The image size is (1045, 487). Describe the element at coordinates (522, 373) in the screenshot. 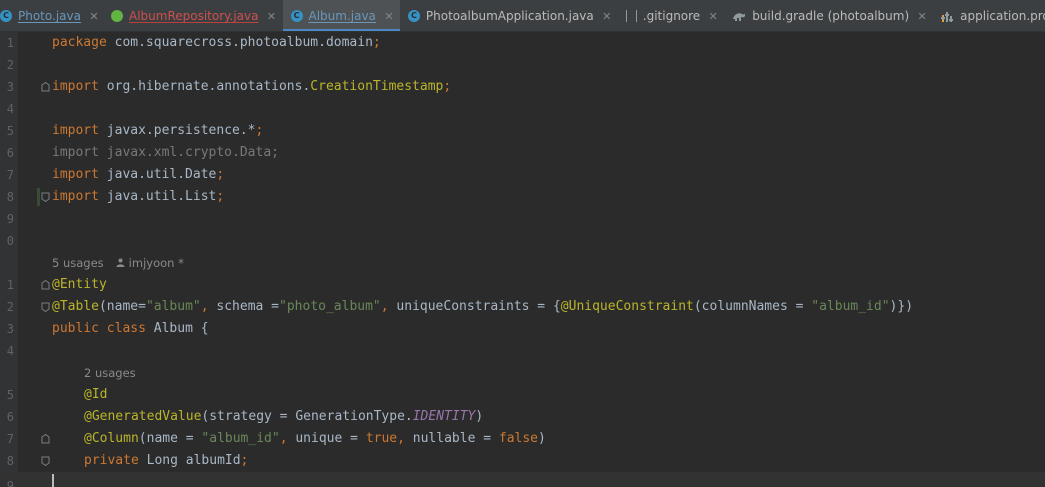

I see `code-vision-hint: 2 usages` at that location.